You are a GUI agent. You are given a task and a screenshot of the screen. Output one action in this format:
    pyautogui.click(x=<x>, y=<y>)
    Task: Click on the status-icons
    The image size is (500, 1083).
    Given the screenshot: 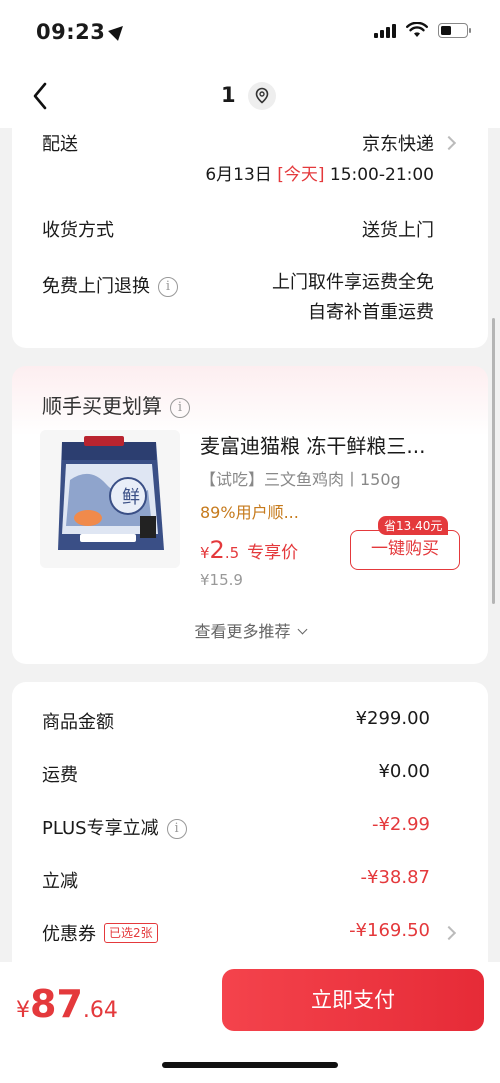 What is the action you would take?
    pyautogui.click(x=422, y=30)
    